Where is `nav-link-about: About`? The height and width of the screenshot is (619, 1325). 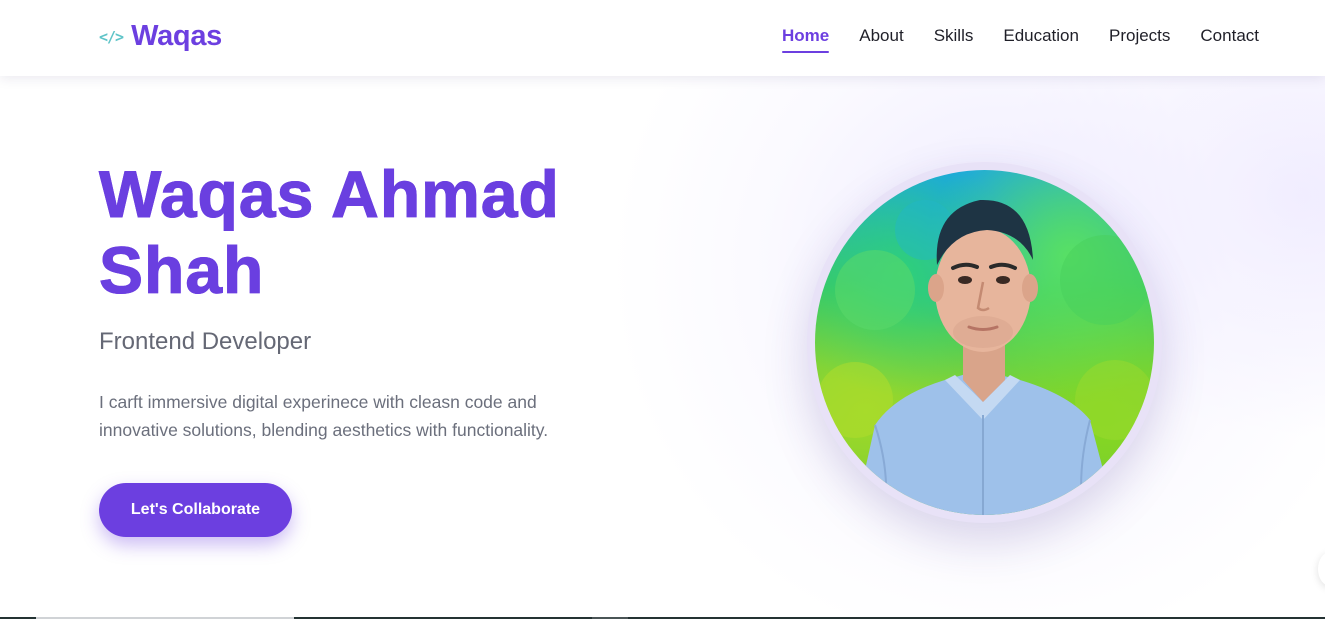 nav-link-about: About is located at coordinates (881, 39).